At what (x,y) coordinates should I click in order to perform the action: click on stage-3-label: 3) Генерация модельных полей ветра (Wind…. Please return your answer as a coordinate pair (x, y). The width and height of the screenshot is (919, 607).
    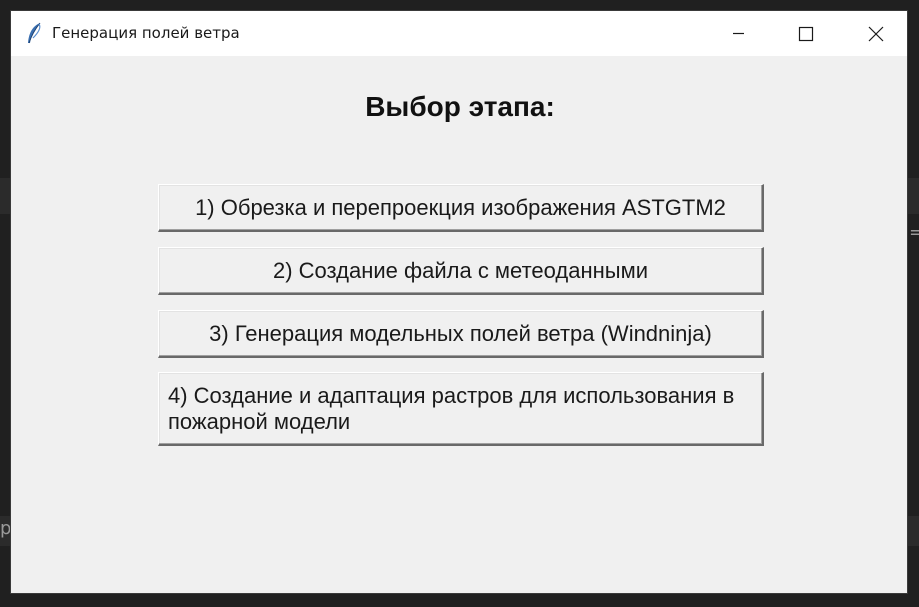
    Looking at the image, I should click on (460, 333).